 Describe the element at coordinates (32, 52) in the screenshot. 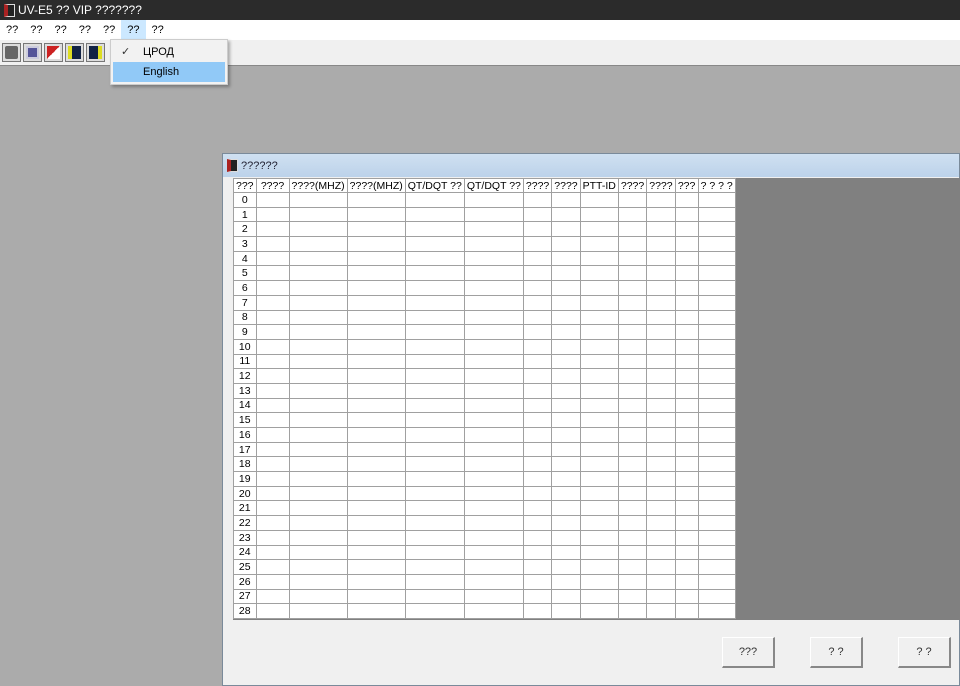

I see `save-button` at that location.